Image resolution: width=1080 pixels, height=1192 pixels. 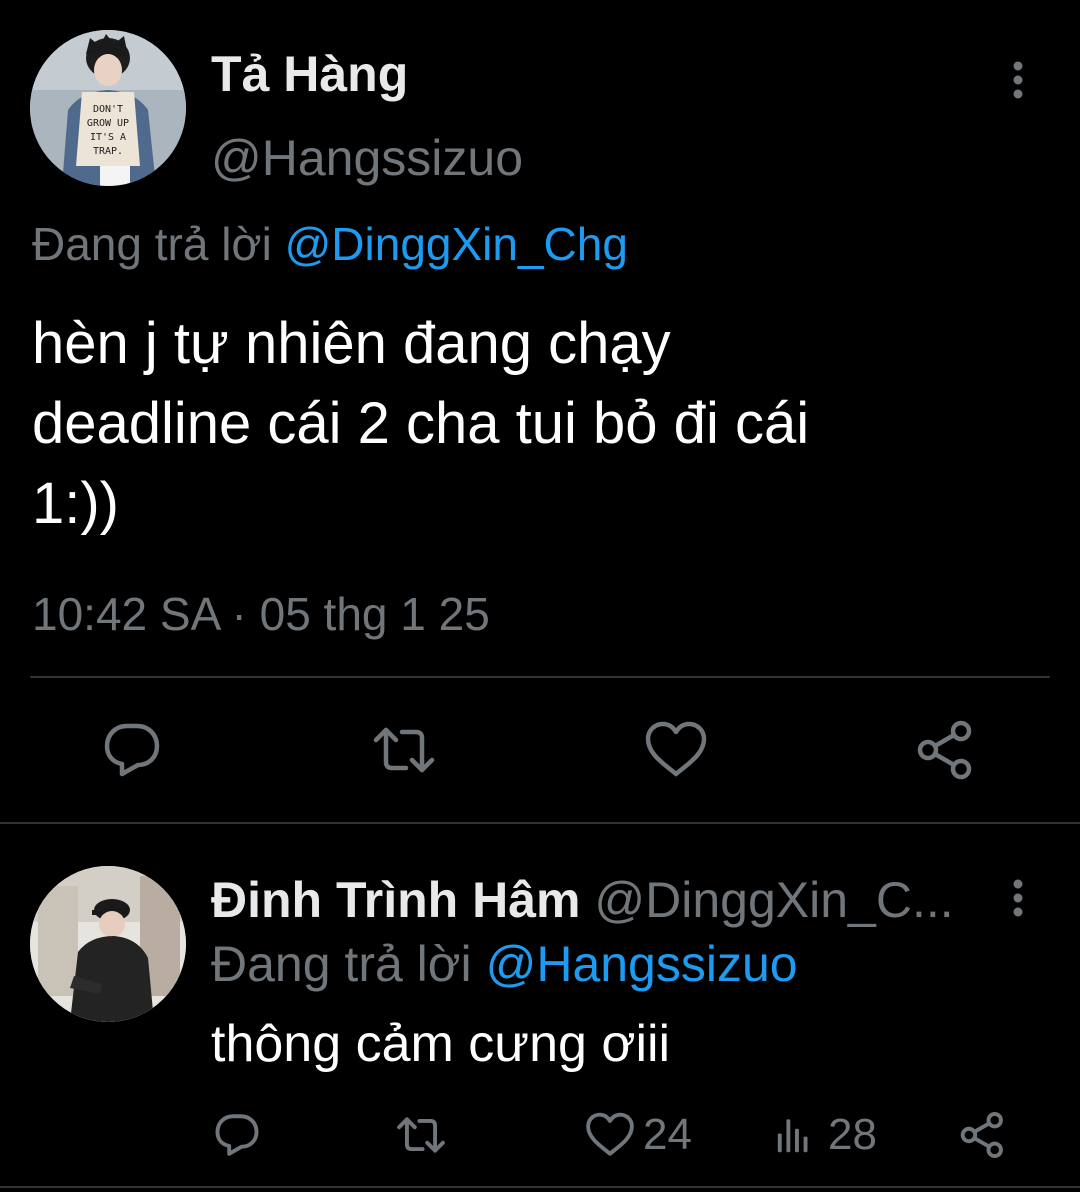 What do you see at coordinates (638, 1135) in the screenshot?
I see `reply-like-button: 24` at bounding box center [638, 1135].